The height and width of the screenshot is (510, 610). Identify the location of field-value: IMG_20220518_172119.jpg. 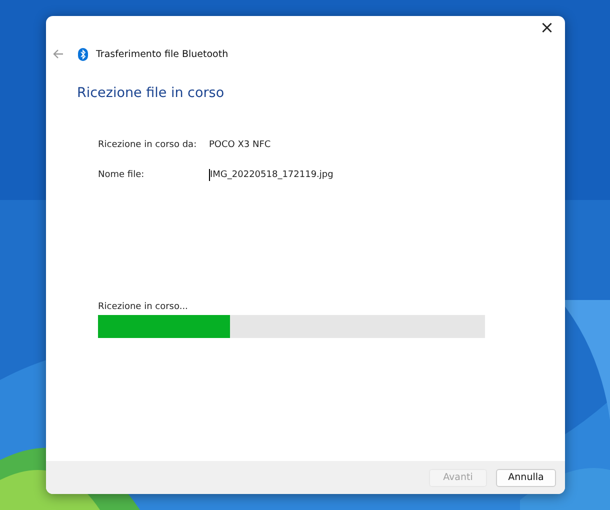
(271, 175).